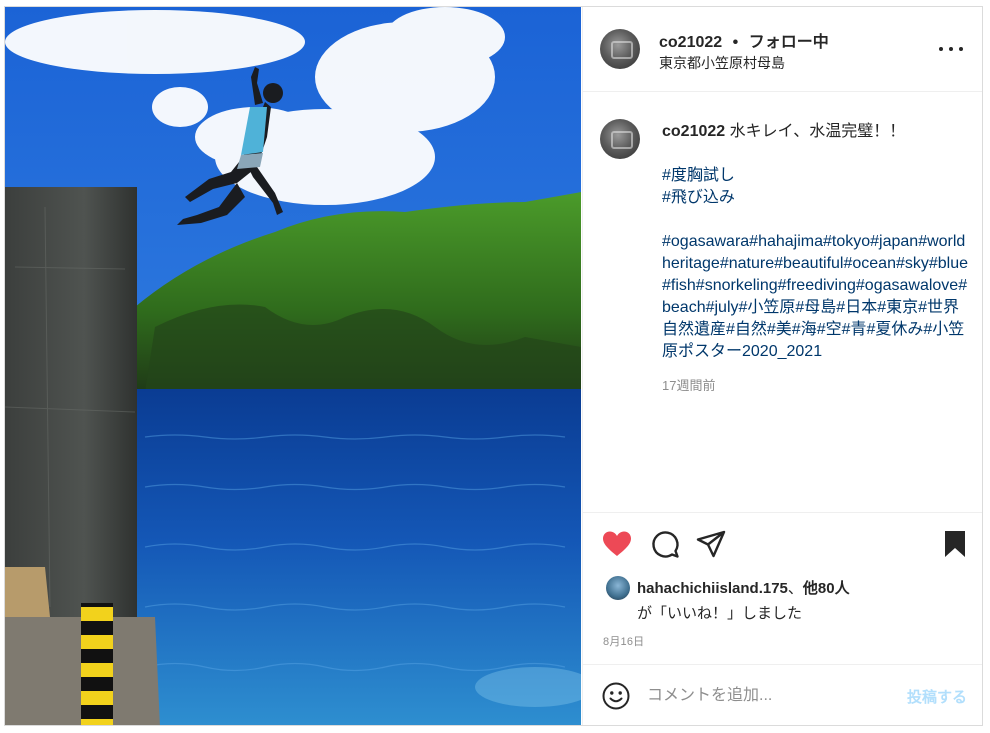  Describe the element at coordinates (711, 544) in the screenshot. I see `share-icon` at that location.